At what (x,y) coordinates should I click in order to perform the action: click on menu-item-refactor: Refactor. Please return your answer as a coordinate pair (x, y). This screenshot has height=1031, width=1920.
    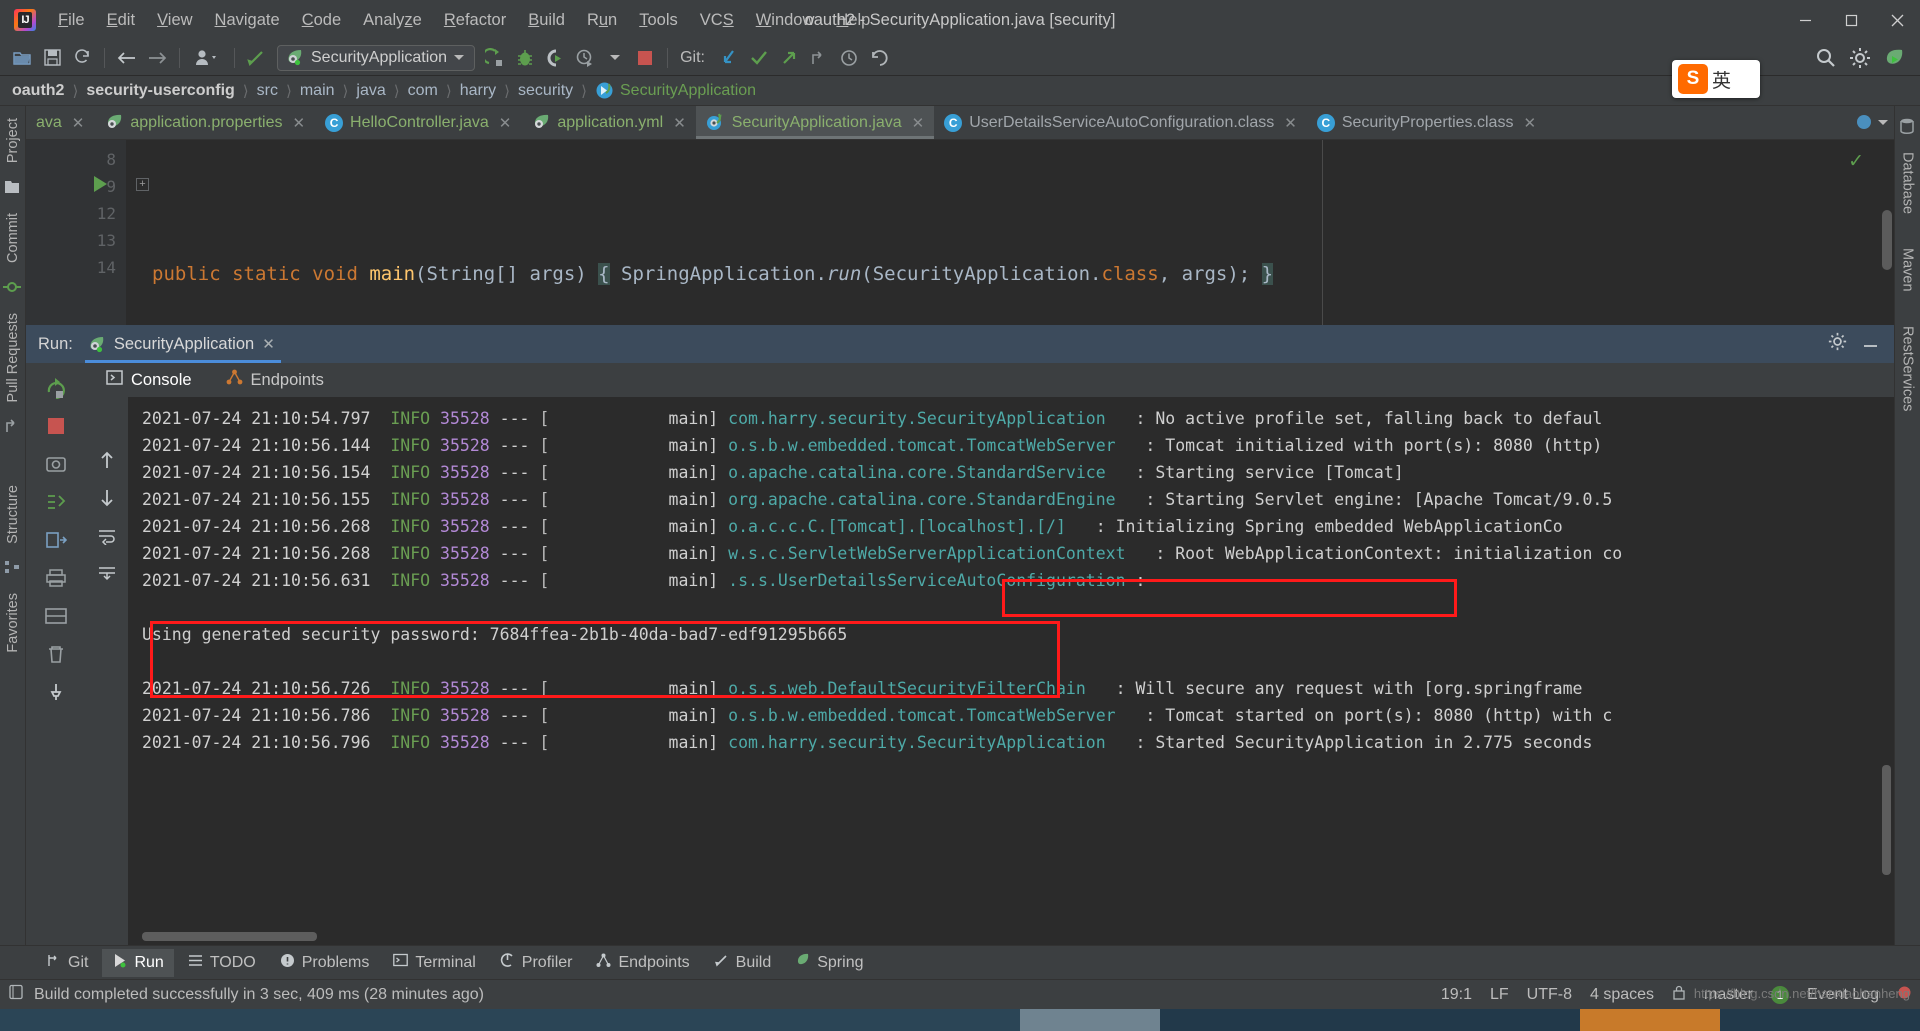
    Looking at the image, I should click on (475, 20).